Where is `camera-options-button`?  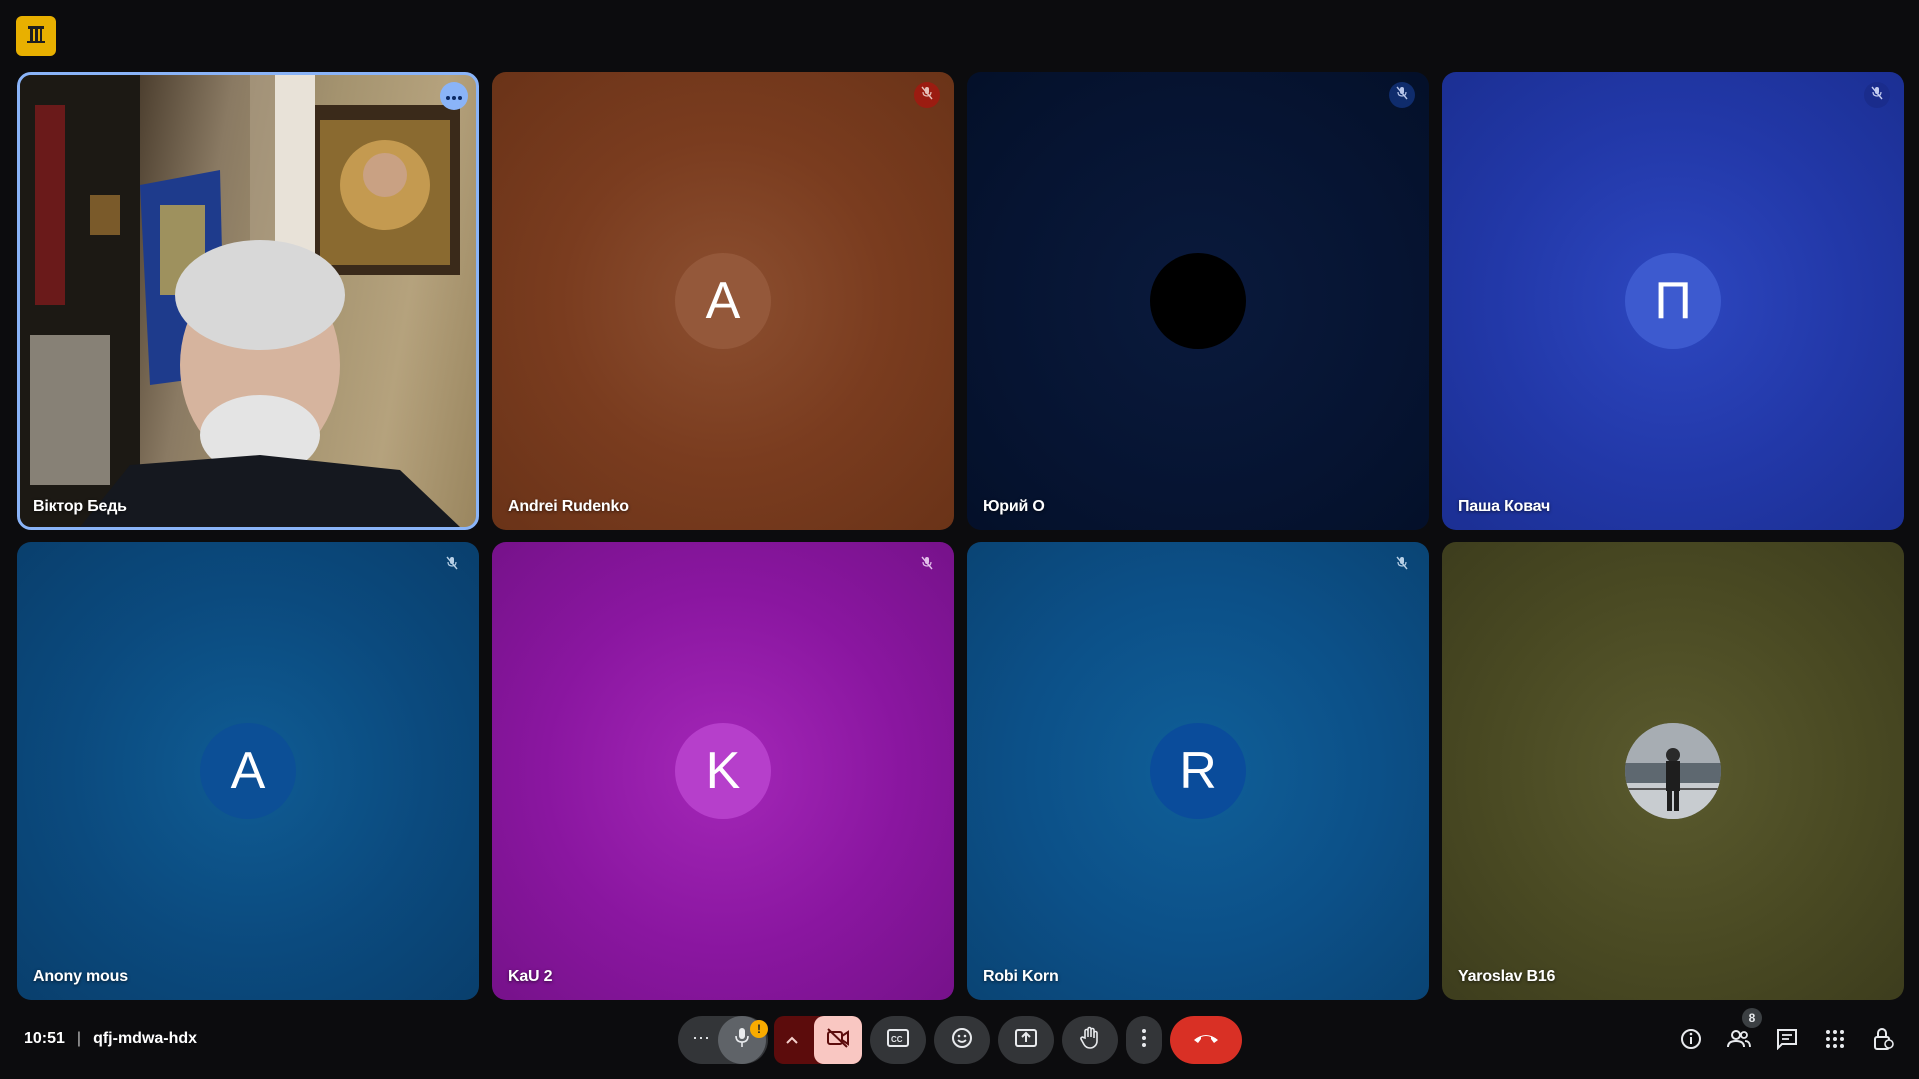 camera-options-button is located at coordinates (792, 1040).